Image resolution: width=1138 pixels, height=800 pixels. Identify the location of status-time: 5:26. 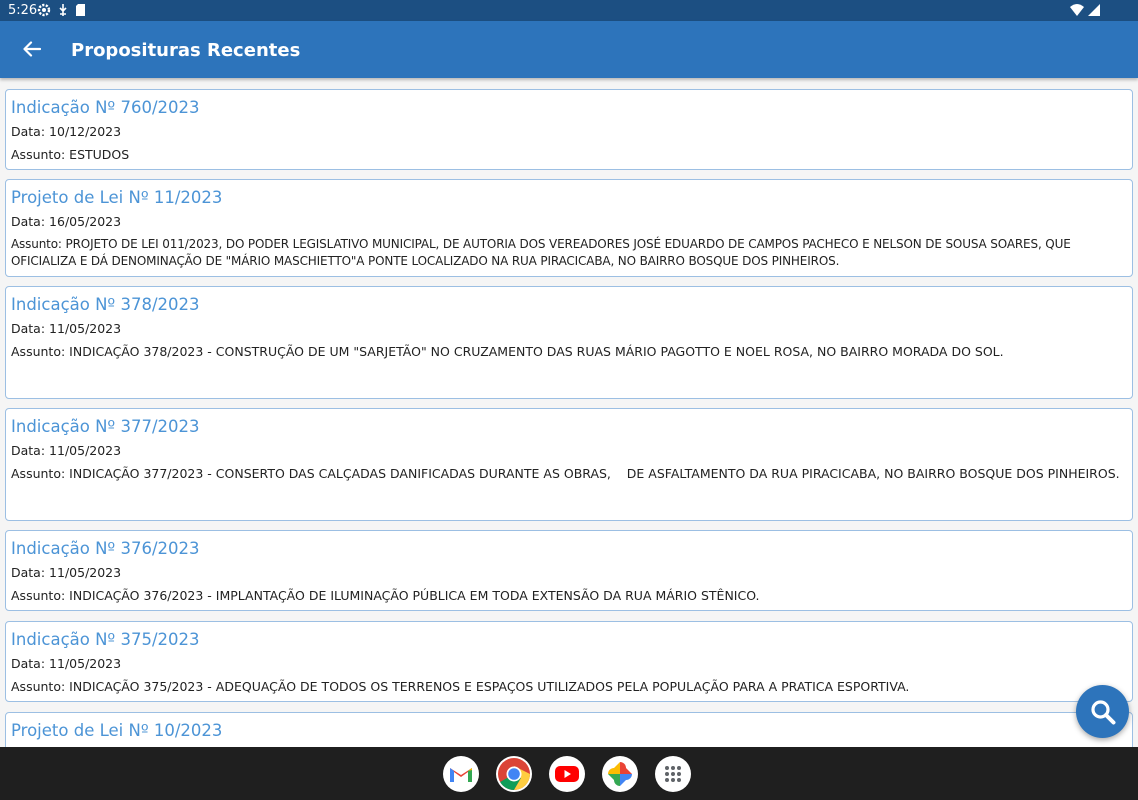
(23, 10).